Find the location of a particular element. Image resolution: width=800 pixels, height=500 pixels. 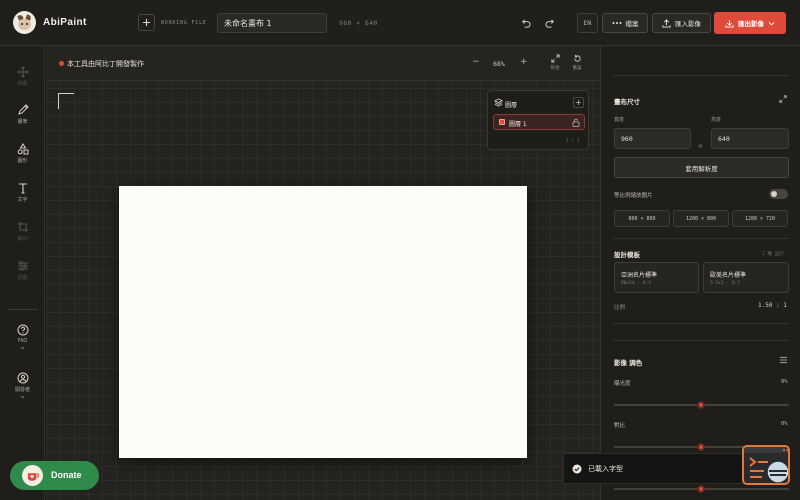

redo-button is located at coordinates (550, 23).